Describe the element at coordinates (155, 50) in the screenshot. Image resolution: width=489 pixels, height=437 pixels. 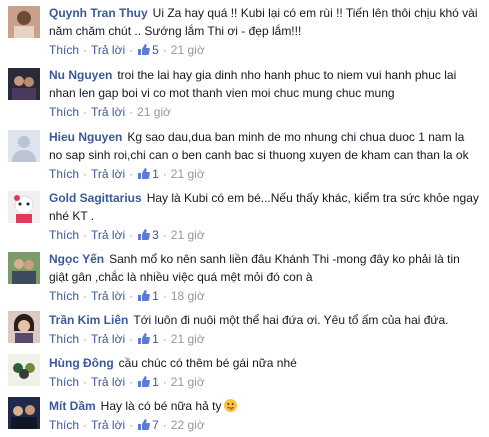
I see `like-count: 5` at that location.